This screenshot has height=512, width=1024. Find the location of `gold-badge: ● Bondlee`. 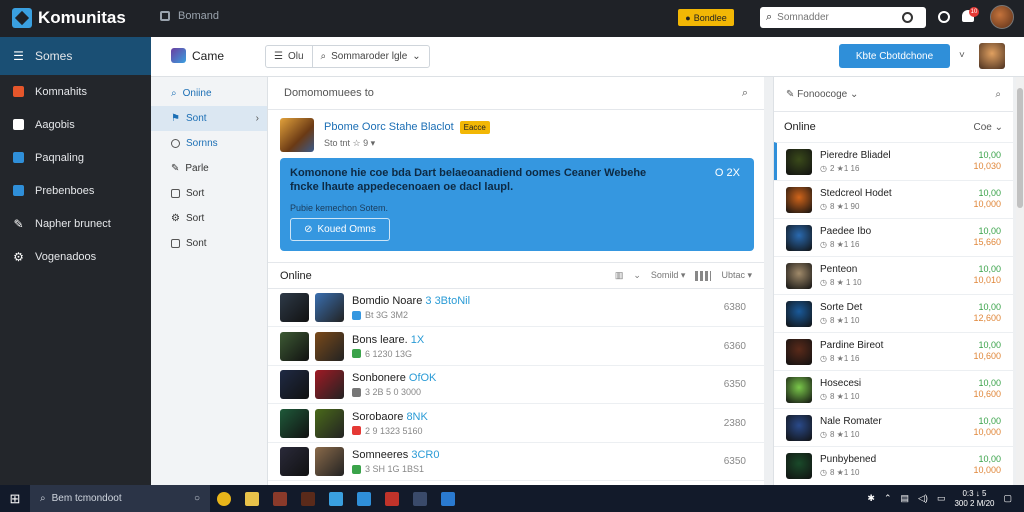

gold-badge: ● Bondlee is located at coordinates (706, 17).